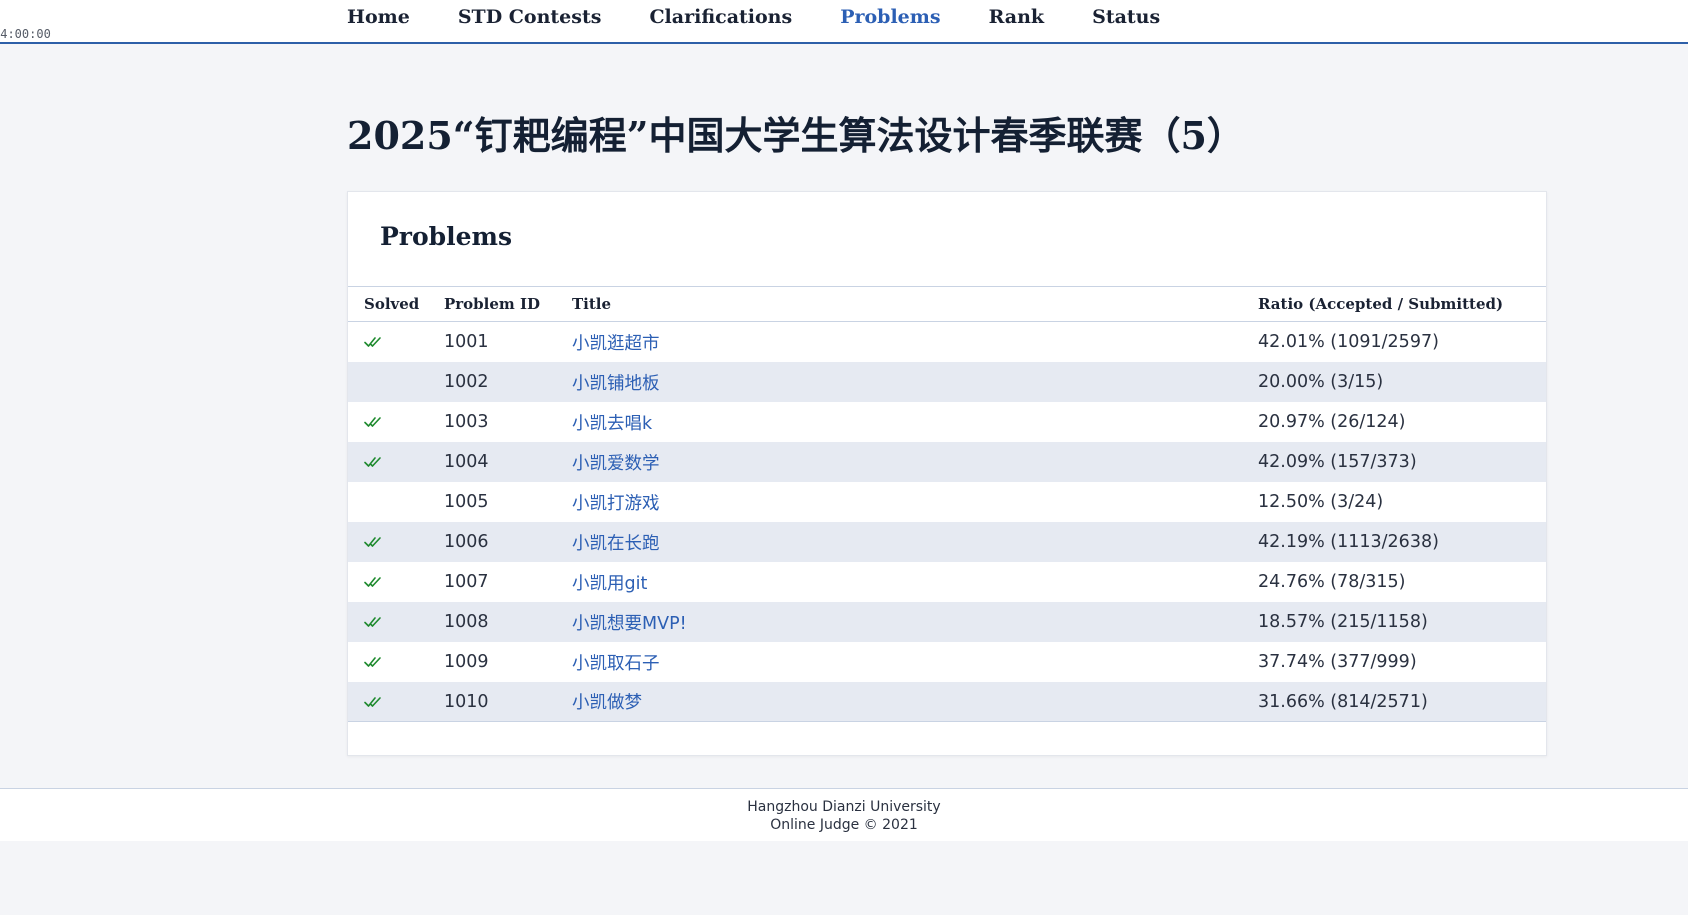 The width and height of the screenshot is (1688, 915). Describe the element at coordinates (466, 382) in the screenshot. I see `problem-id: 1002` at that location.